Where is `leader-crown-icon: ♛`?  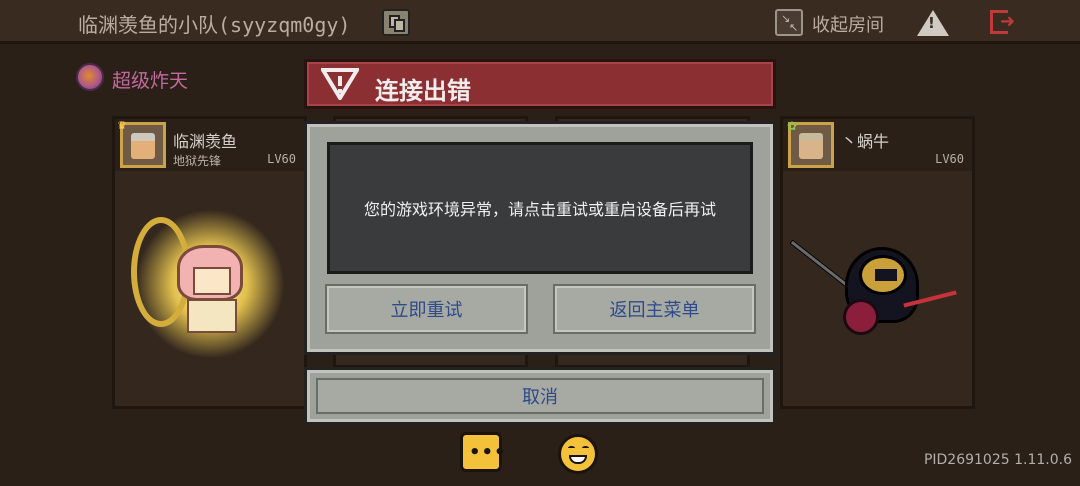
leader-crown-icon: ♛ is located at coordinates (122, 125).